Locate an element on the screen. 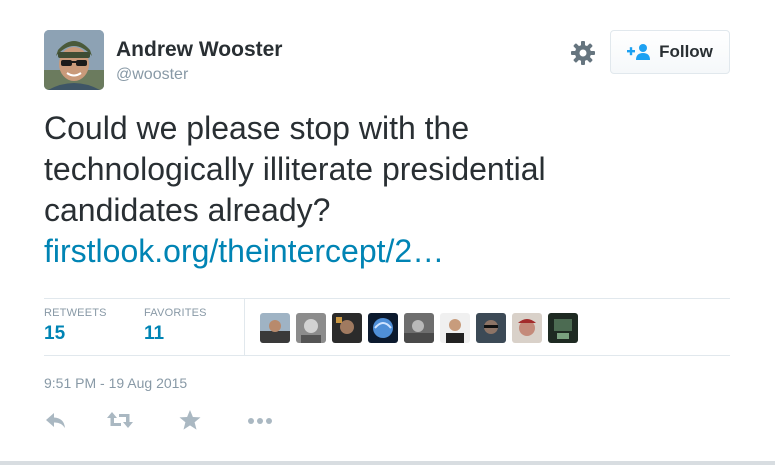  retweet-icon is located at coordinates (120, 421).